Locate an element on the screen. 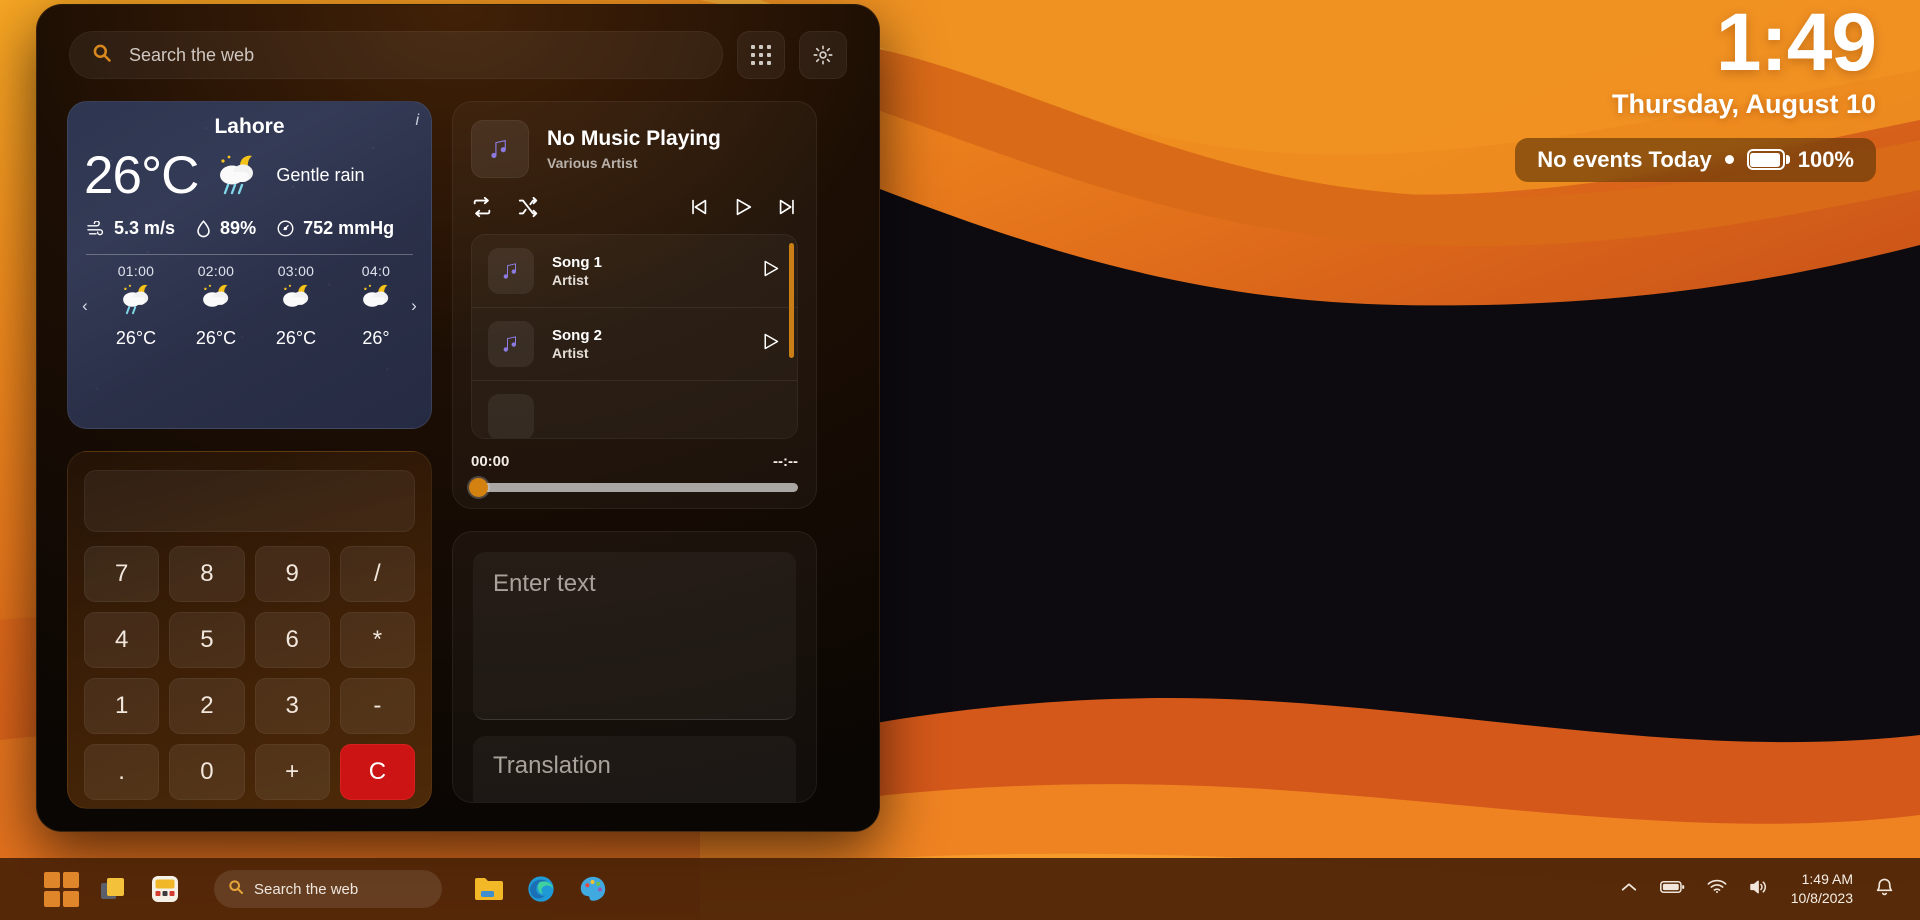  repeat-icon is located at coordinates (482, 207).